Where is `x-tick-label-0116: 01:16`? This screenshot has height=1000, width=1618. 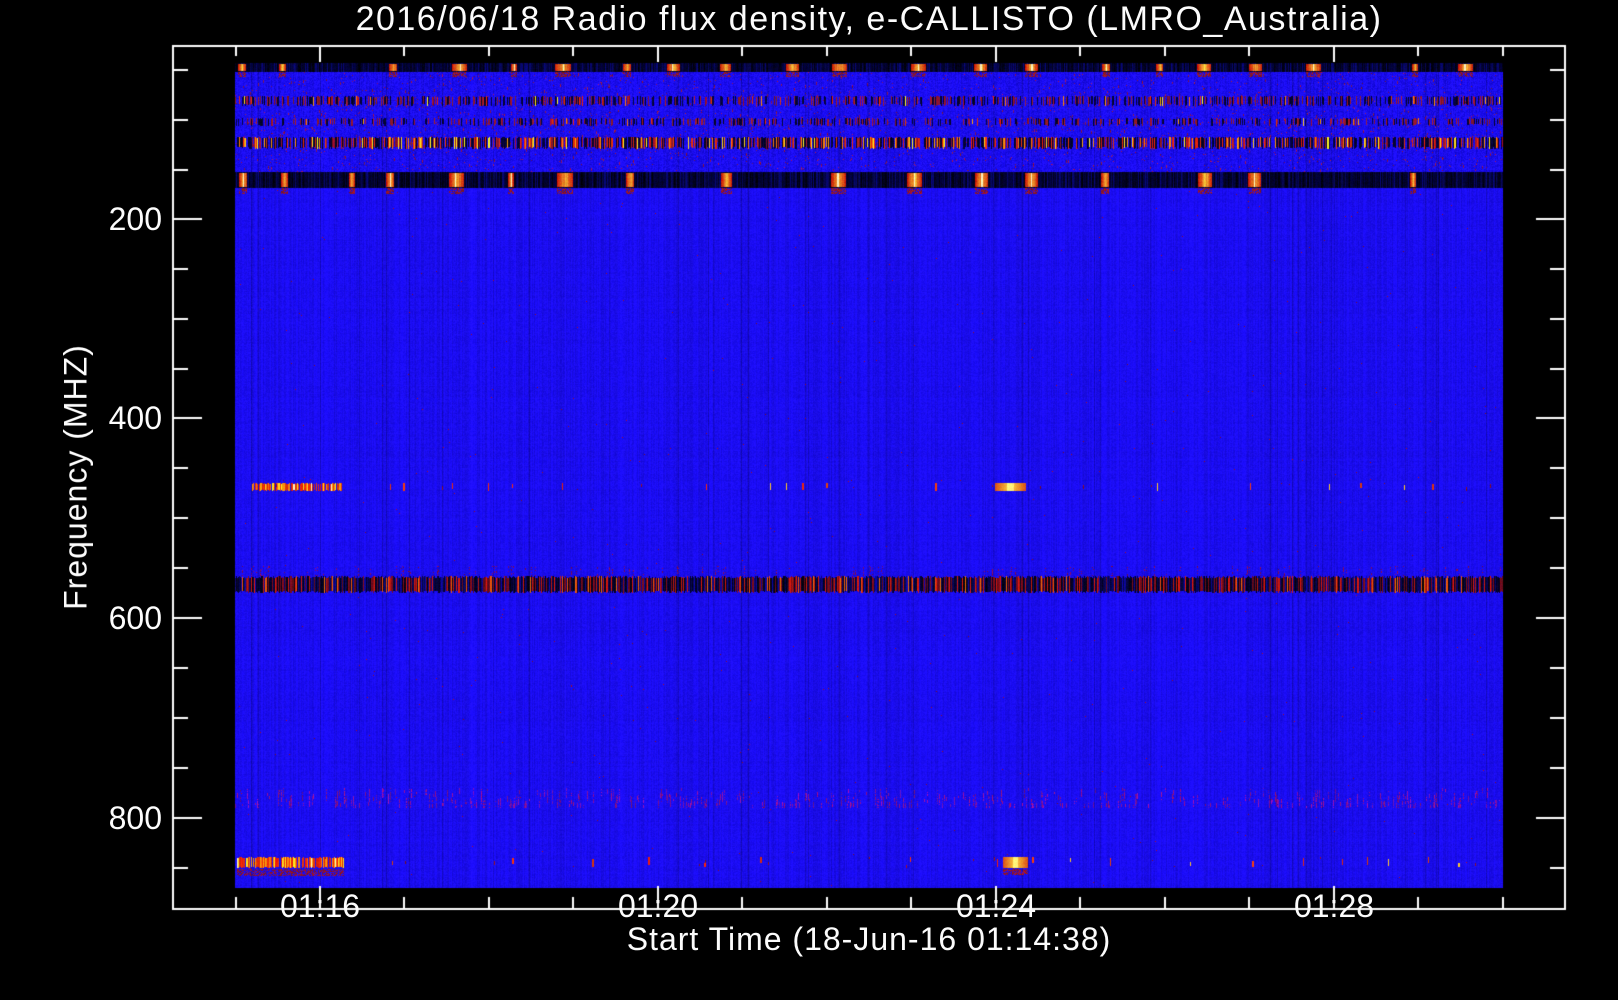
x-tick-label-0116: 01:16 is located at coordinates (320, 906).